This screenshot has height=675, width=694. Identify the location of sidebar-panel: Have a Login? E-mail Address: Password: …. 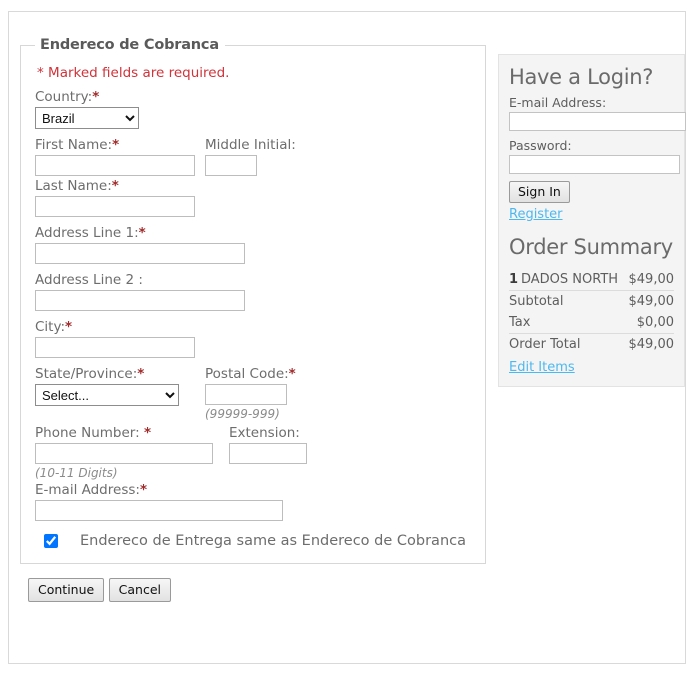
(592, 220).